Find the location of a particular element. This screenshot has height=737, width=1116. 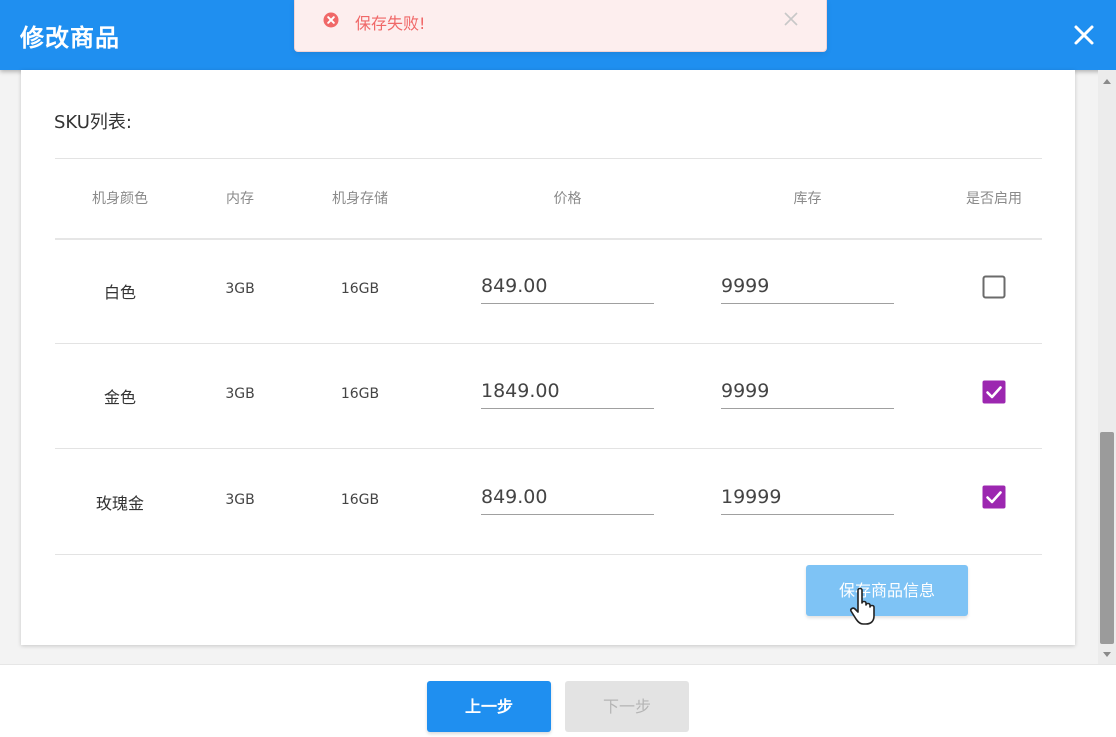

scrollbar-thumb is located at coordinates (1107, 538).